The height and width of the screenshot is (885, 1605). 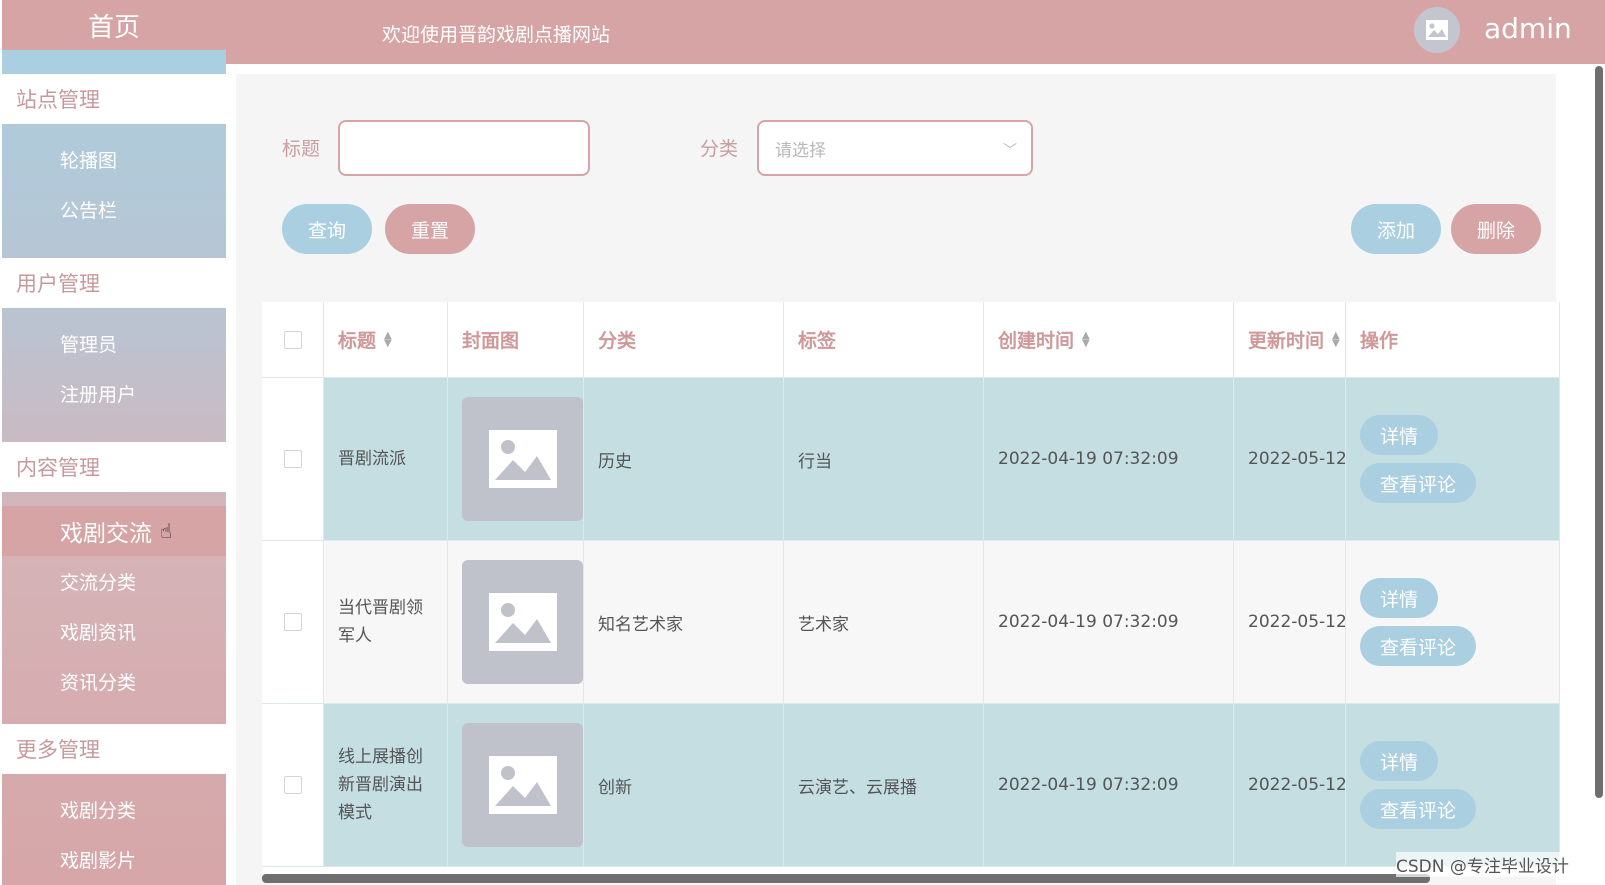 I want to click on row-title: 线上展播创新晋剧演出模式, so click(x=386, y=785).